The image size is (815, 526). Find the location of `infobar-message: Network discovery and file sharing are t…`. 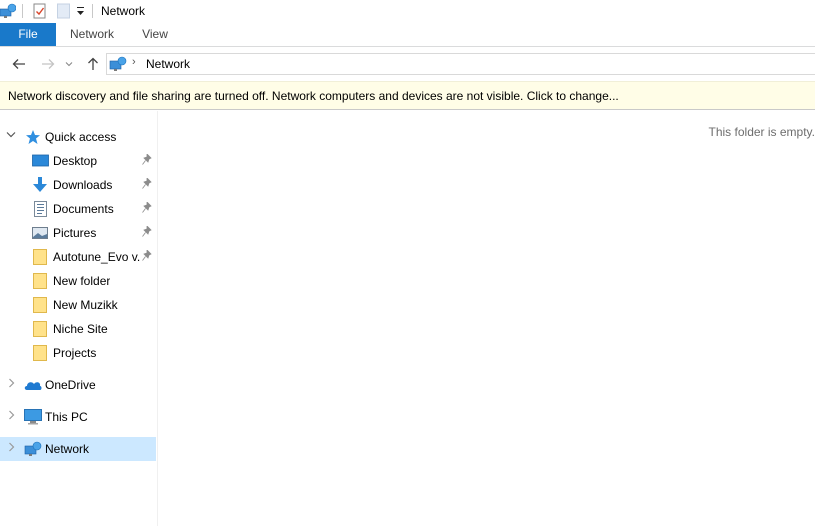

infobar-message: Network discovery and file sharing are t… is located at coordinates (313, 96).